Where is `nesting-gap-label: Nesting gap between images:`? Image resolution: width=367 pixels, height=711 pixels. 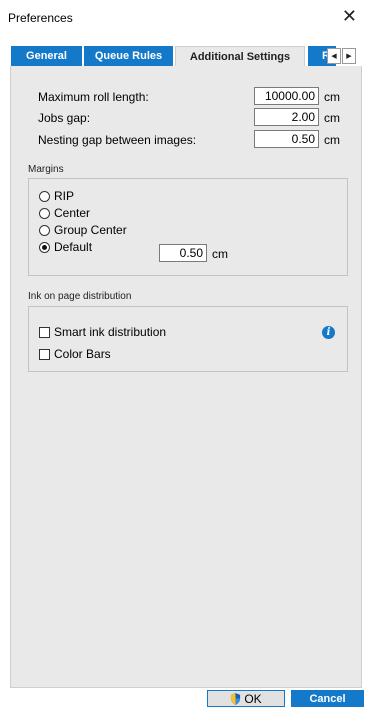
nesting-gap-label: Nesting gap between images: is located at coordinates (117, 140).